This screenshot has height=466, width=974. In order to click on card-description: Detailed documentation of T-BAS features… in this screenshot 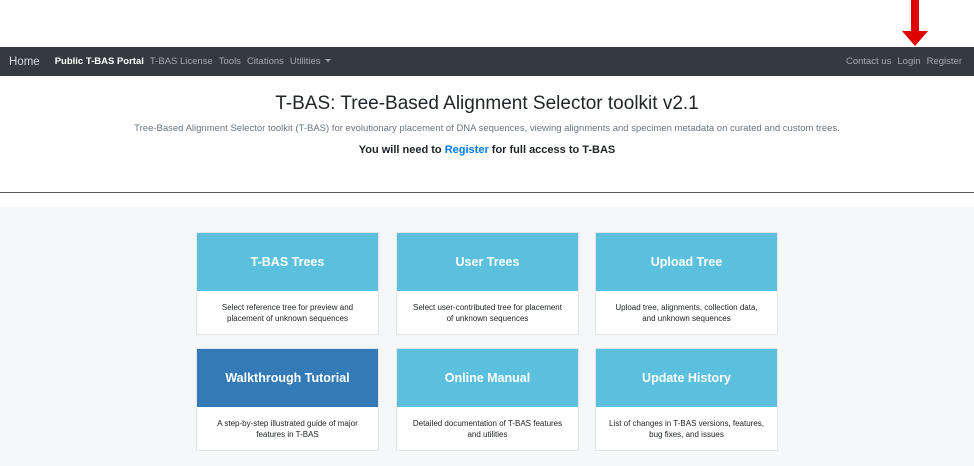, I will do `click(487, 429)`.